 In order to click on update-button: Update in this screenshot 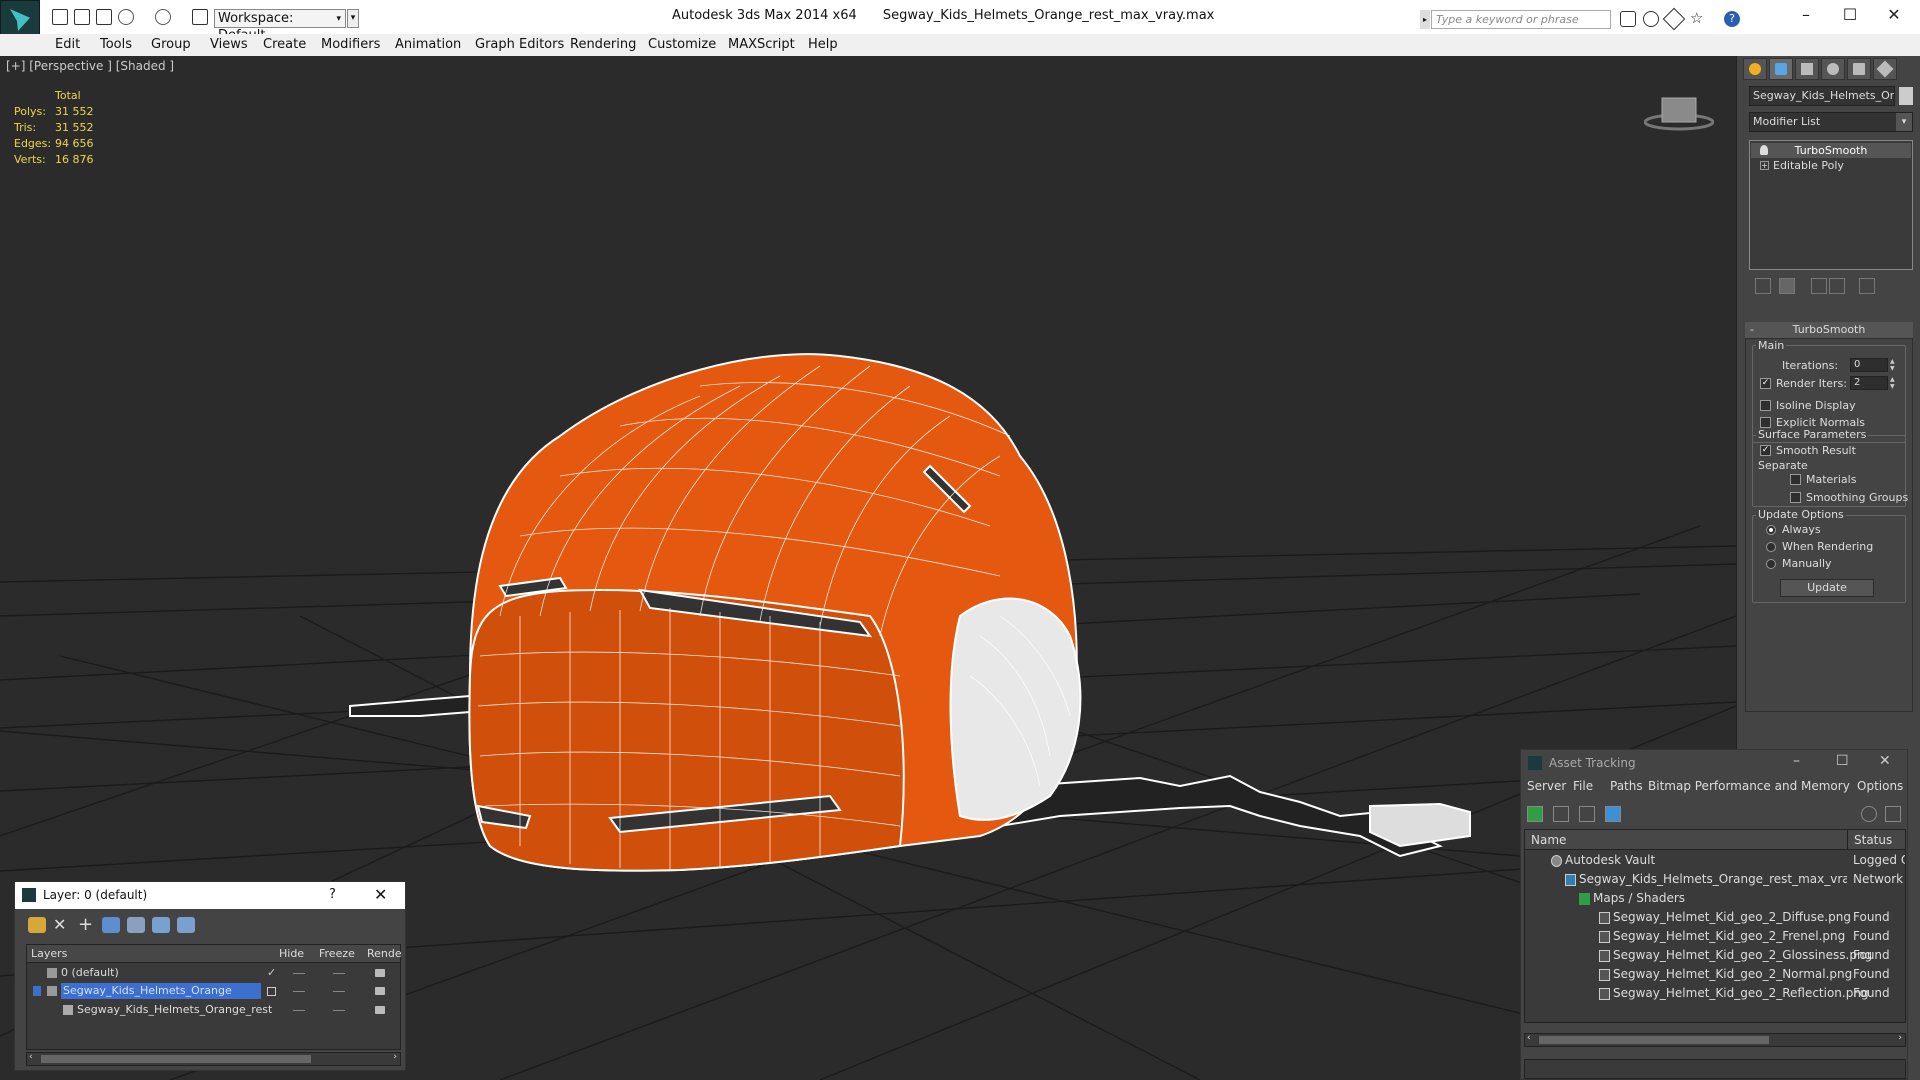, I will do `click(1827, 588)`.